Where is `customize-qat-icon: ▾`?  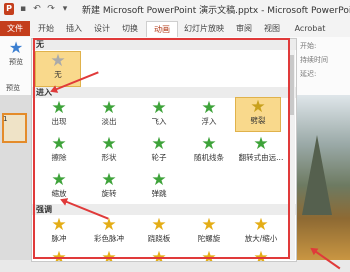
customize-qat-icon: ▾ is located at coordinates (65, 9).